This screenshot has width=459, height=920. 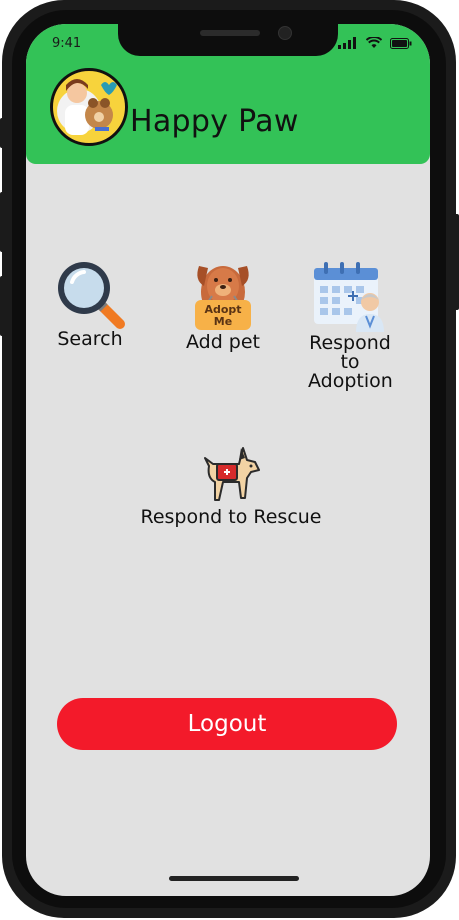 What do you see at coordinates (223, 298) in the screenshot?
I see `adopt-me-dog-icon: Adopt Me` at bounding box center [223, 298].